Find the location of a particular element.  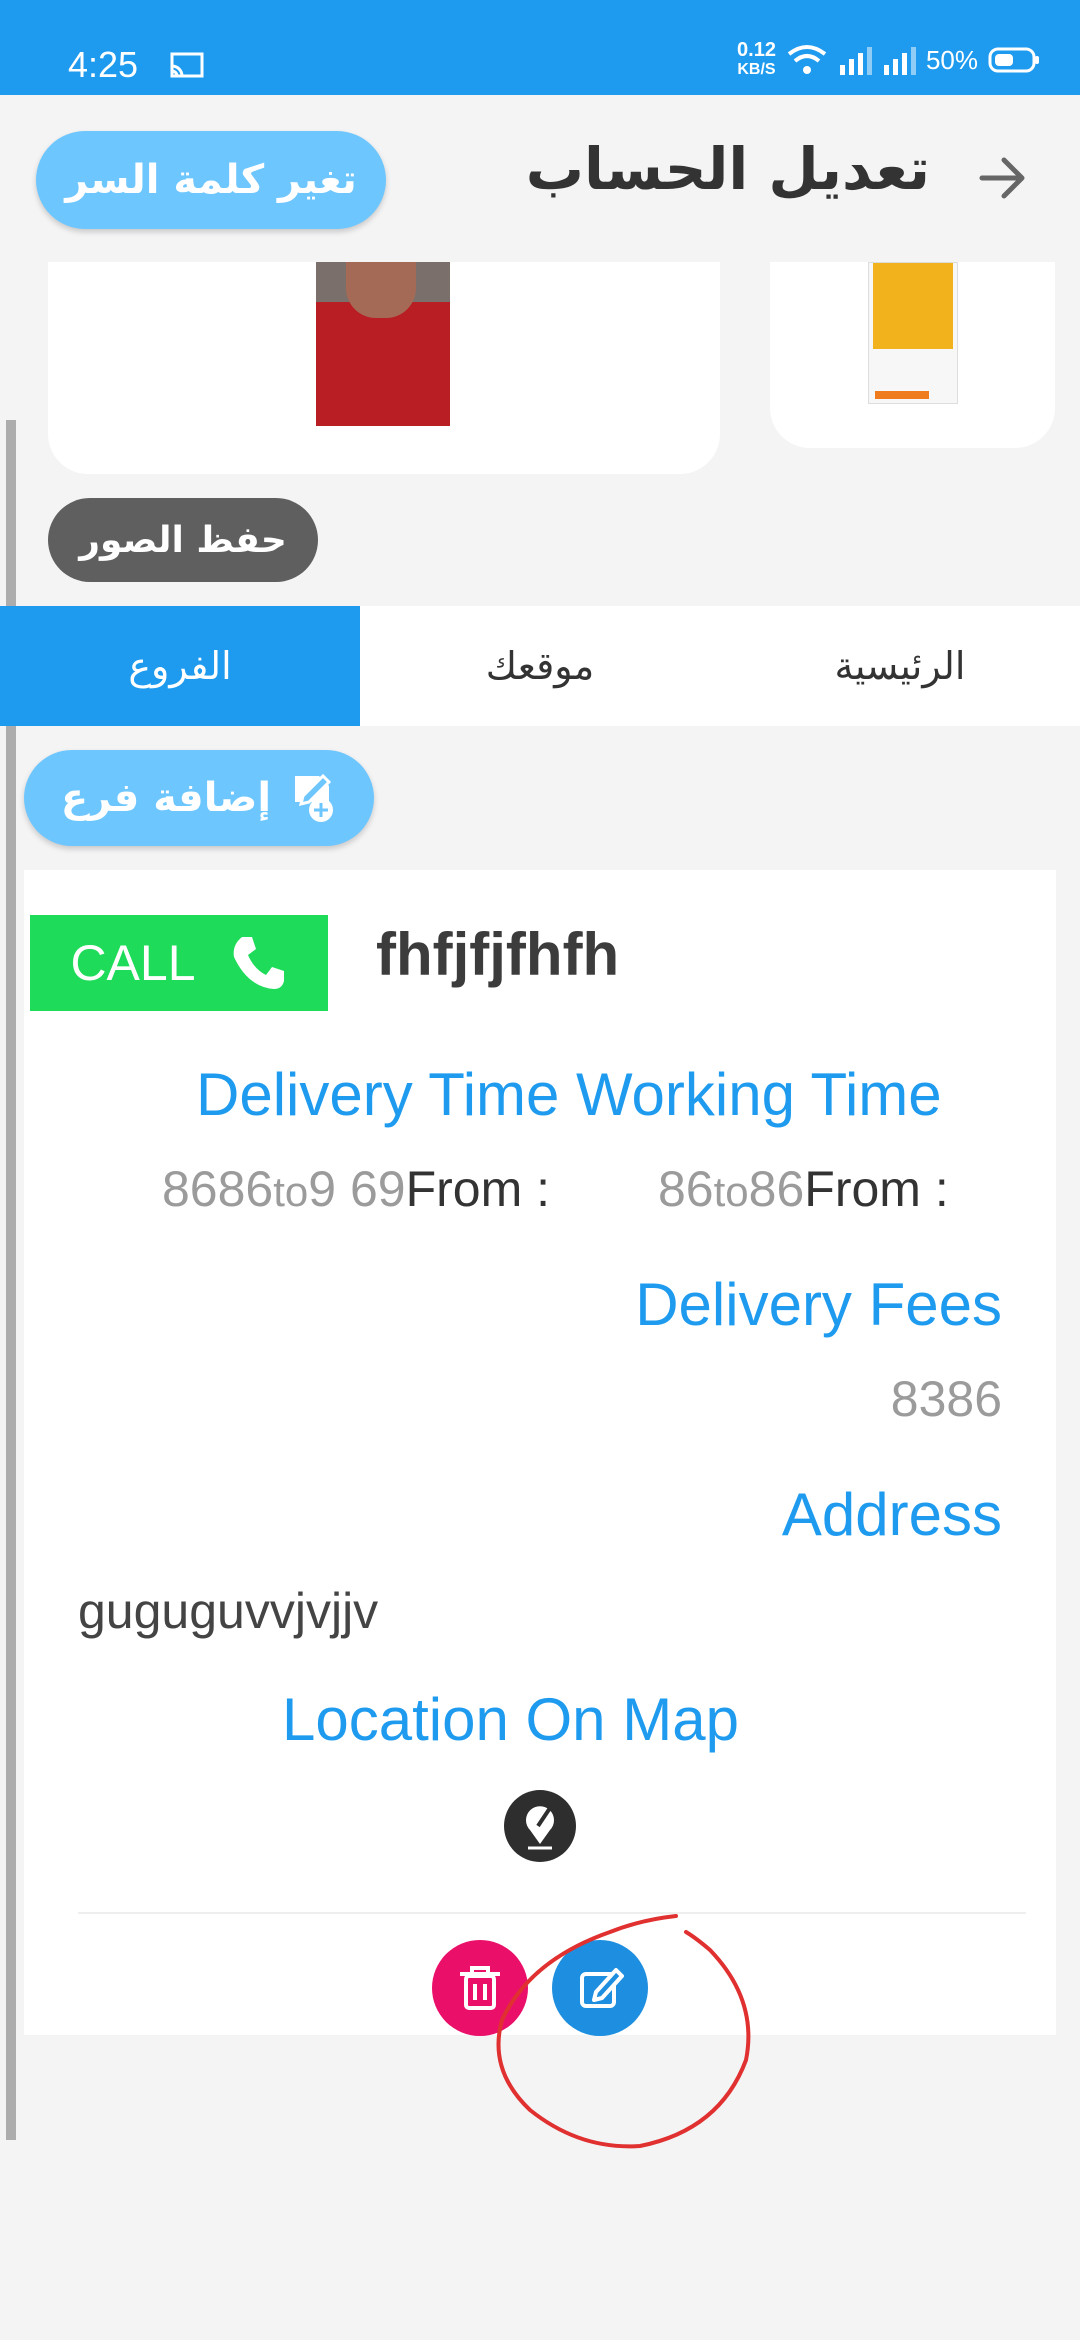

add-branch-button: إضافة فرع is located at coordinates (199, 798).